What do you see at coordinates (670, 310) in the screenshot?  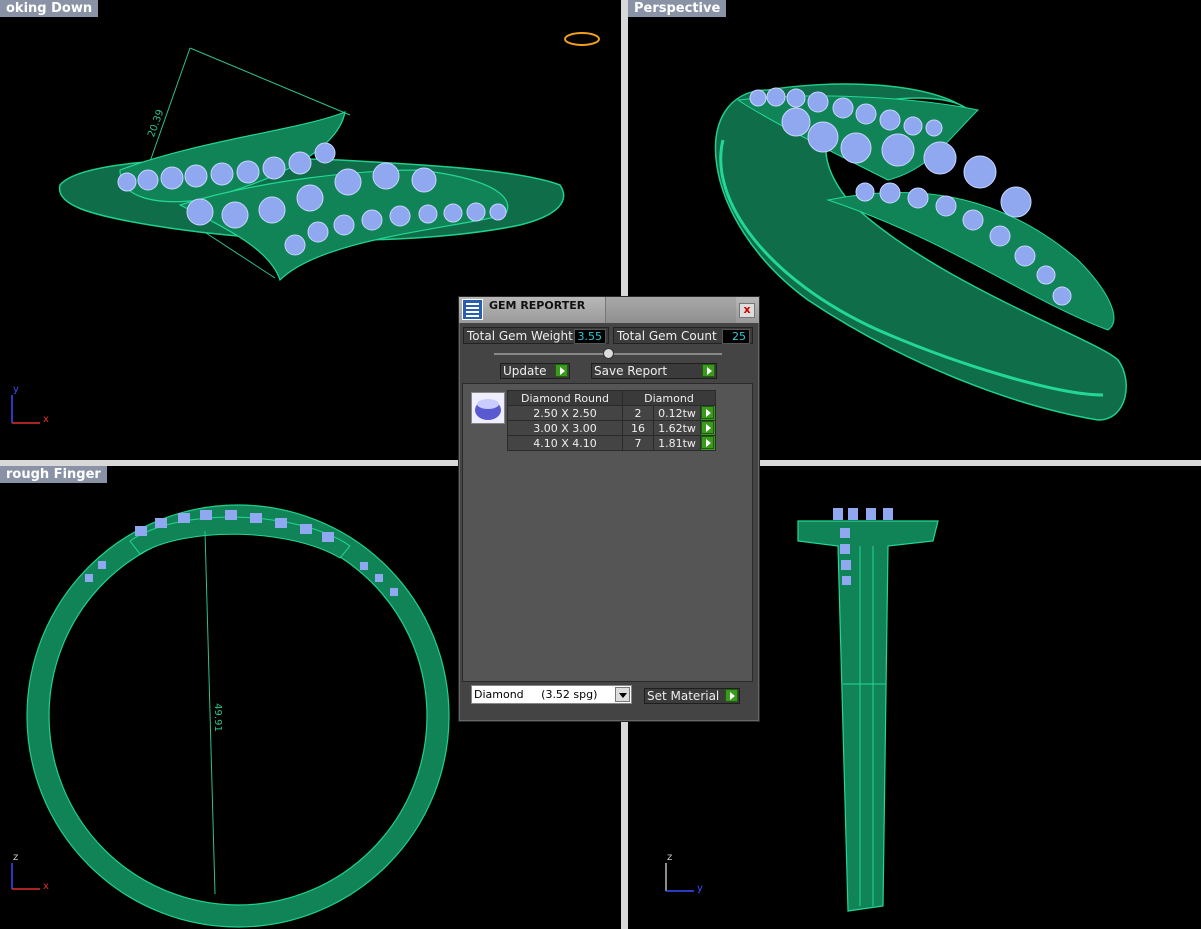 I see `title-tab` at bounding box center [670, 310].